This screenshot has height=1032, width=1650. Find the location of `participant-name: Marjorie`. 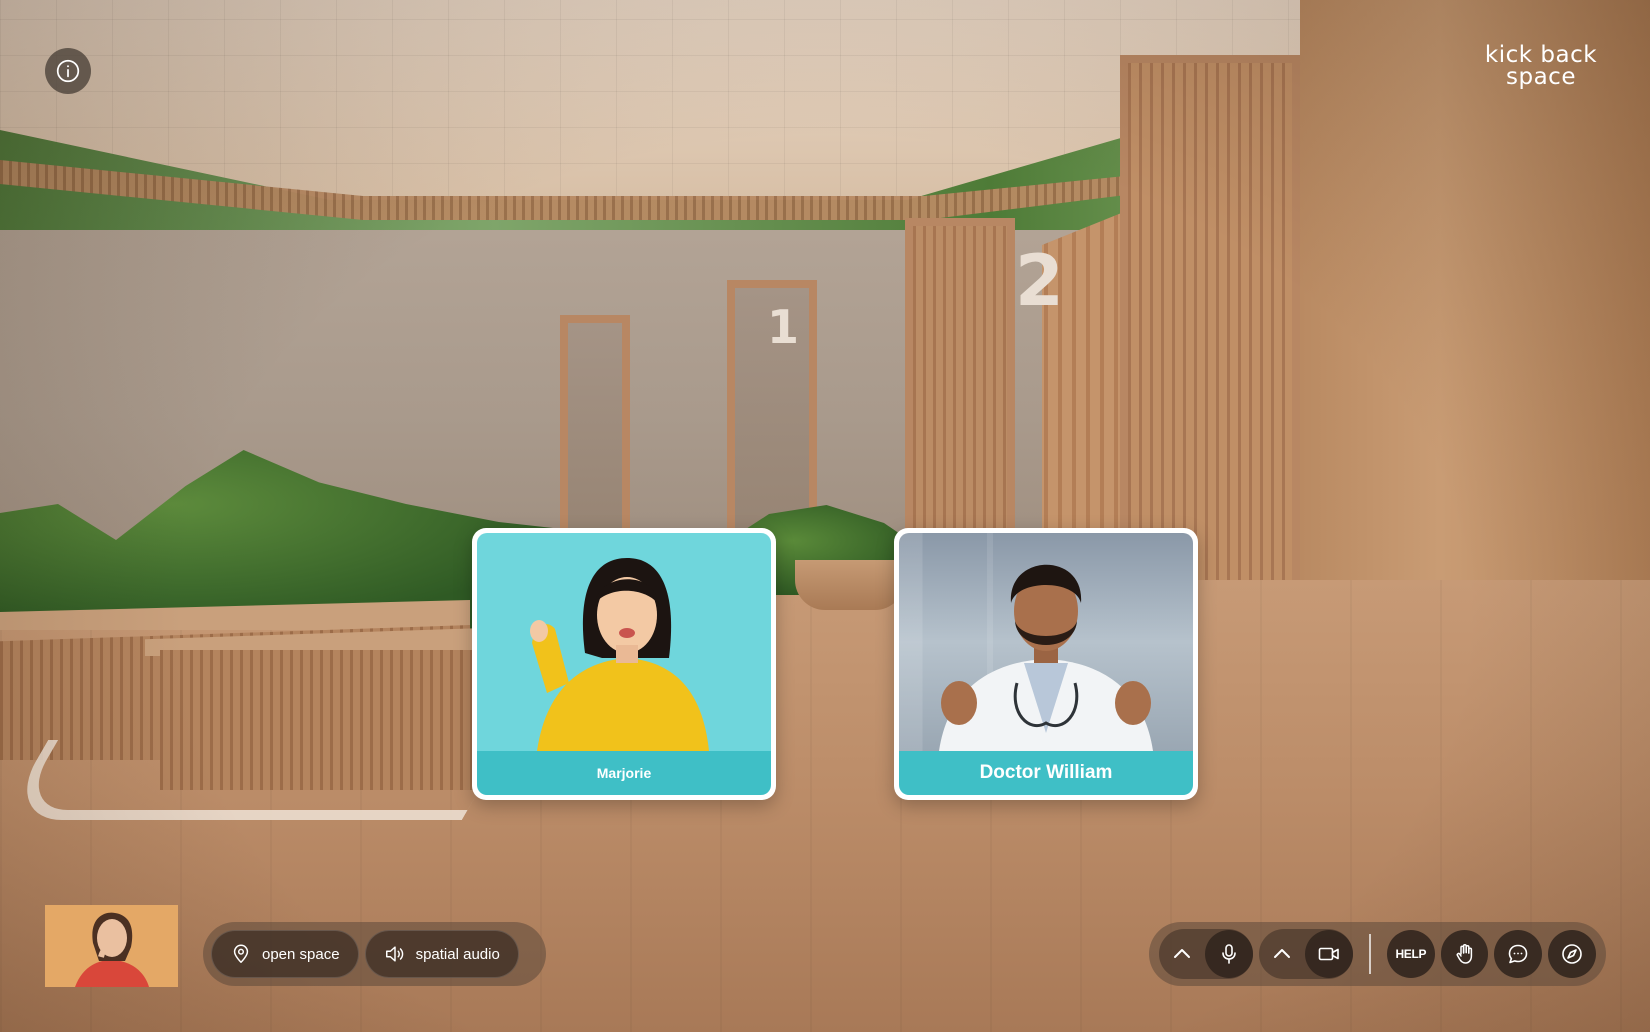

participant-name: Marjorie is located at coordinates (624, 773).